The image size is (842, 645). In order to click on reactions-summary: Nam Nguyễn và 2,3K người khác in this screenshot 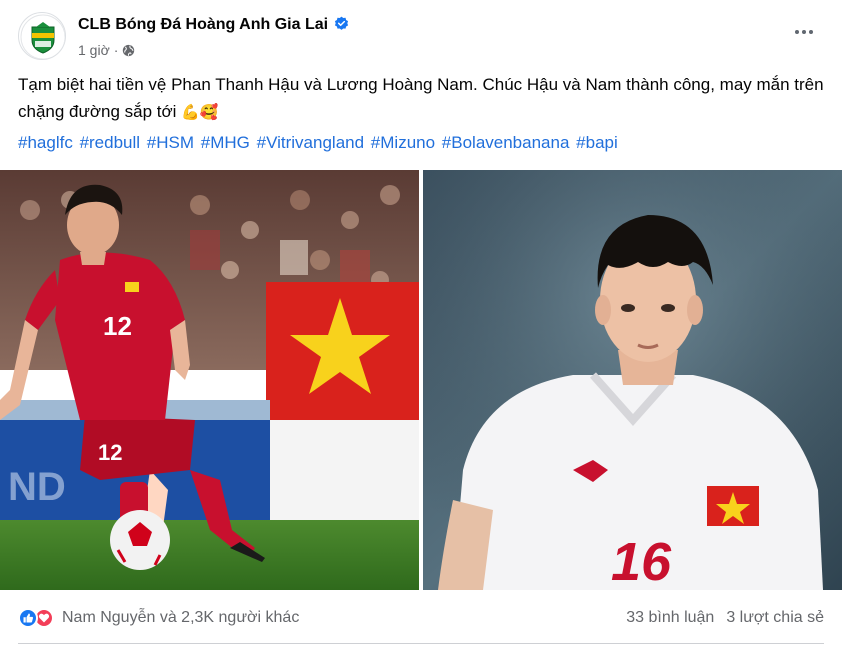, I will do `click(180, 618)`.